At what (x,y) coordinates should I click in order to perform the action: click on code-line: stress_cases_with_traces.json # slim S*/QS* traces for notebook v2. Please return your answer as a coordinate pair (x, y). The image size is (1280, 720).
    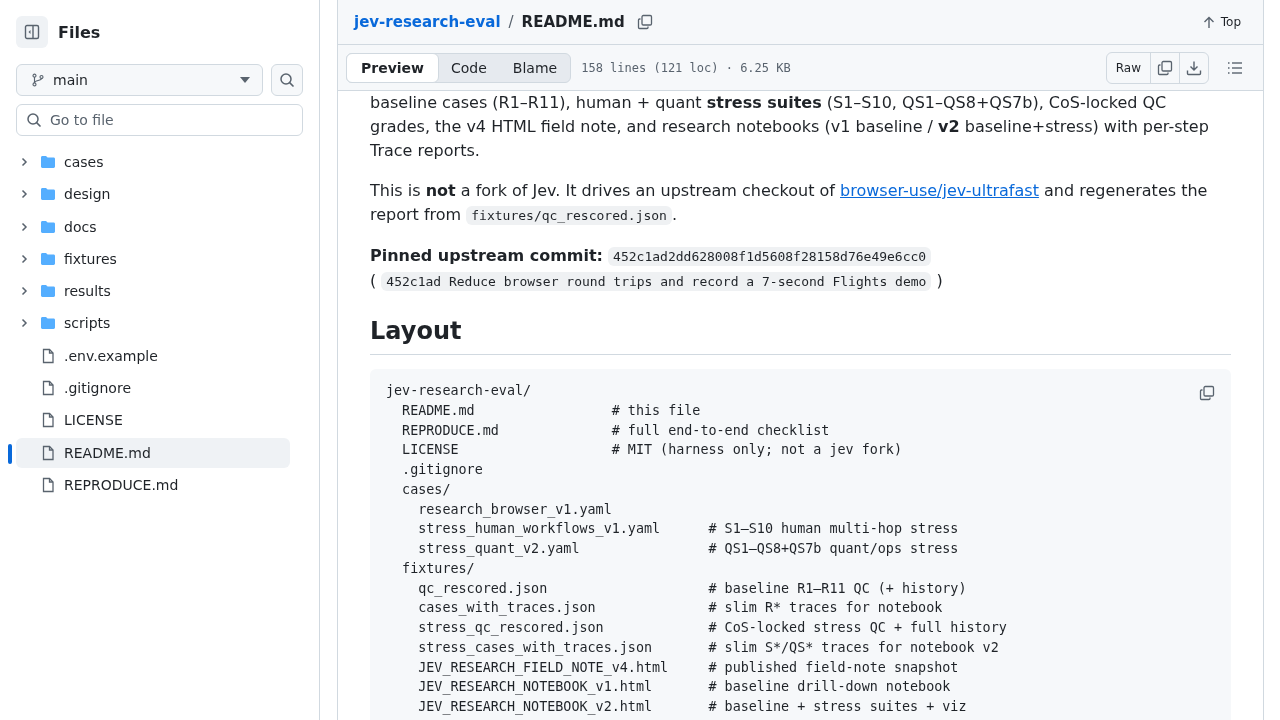
    Looking at the image, I should click on (708, 648).